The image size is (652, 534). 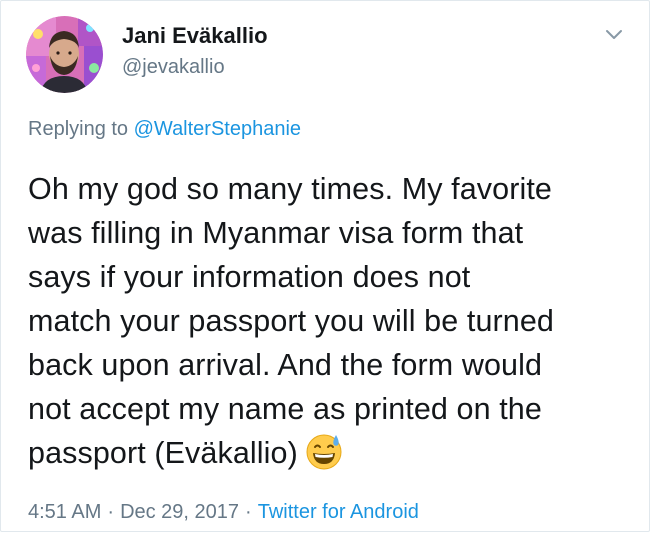 What do you see at coordinates (195, 36) in the screenshot?
I see `author-display-name: Jani Eväkallio` at bounding box center [195, 36].